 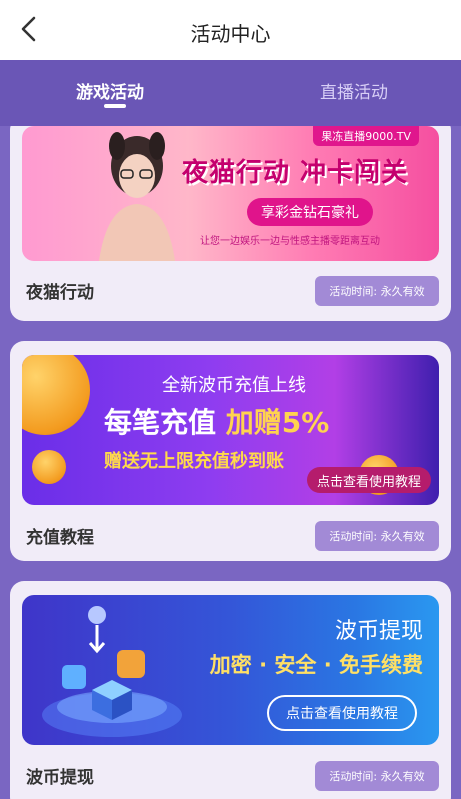 I want to click on banner-main-text: 加密 · 安全 · 免手续费, so click(x=316, y=665).